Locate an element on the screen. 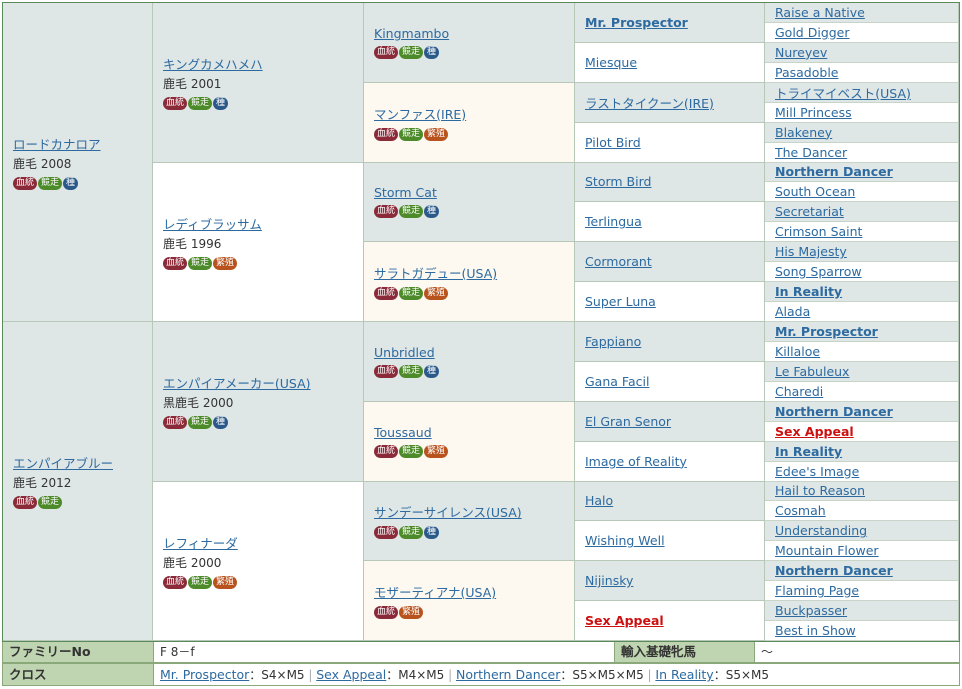 This screenshot has height=689, width=962. horse-name-link: El Gran Senor is located at coordinates (628, 421).